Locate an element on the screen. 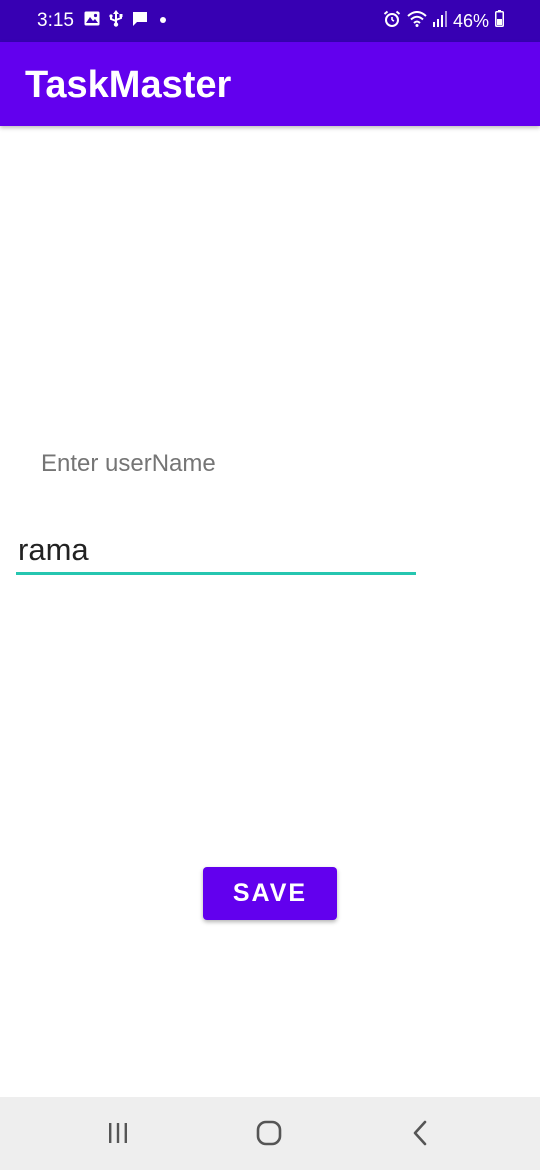 The height and width of the screenshot is (1170, 540). message-icon is located at coordinates (140, 21).